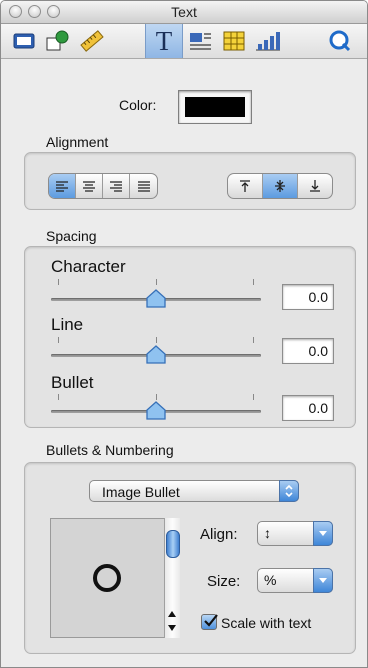 This screenshot has width=368, height=668. Describe the element at coordinates (173, 544) in the screenshot. I see `scroll-thumb` at that location.